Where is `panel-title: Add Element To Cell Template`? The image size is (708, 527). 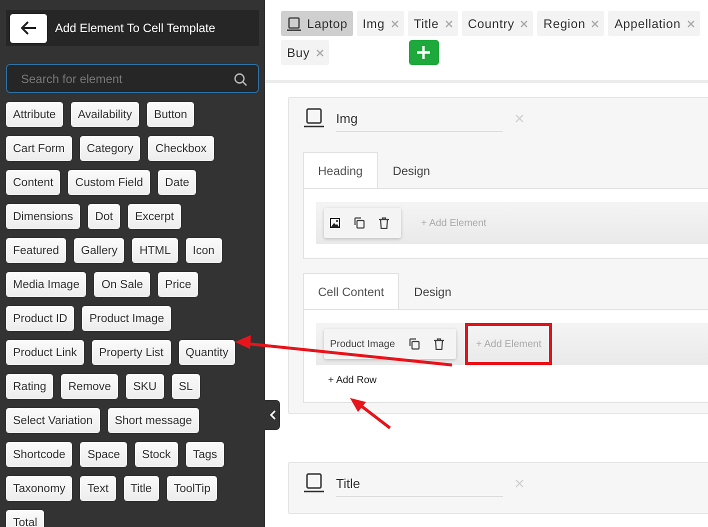 panel-title: Add Element To Cell Template is located at coordinates (135, 28).